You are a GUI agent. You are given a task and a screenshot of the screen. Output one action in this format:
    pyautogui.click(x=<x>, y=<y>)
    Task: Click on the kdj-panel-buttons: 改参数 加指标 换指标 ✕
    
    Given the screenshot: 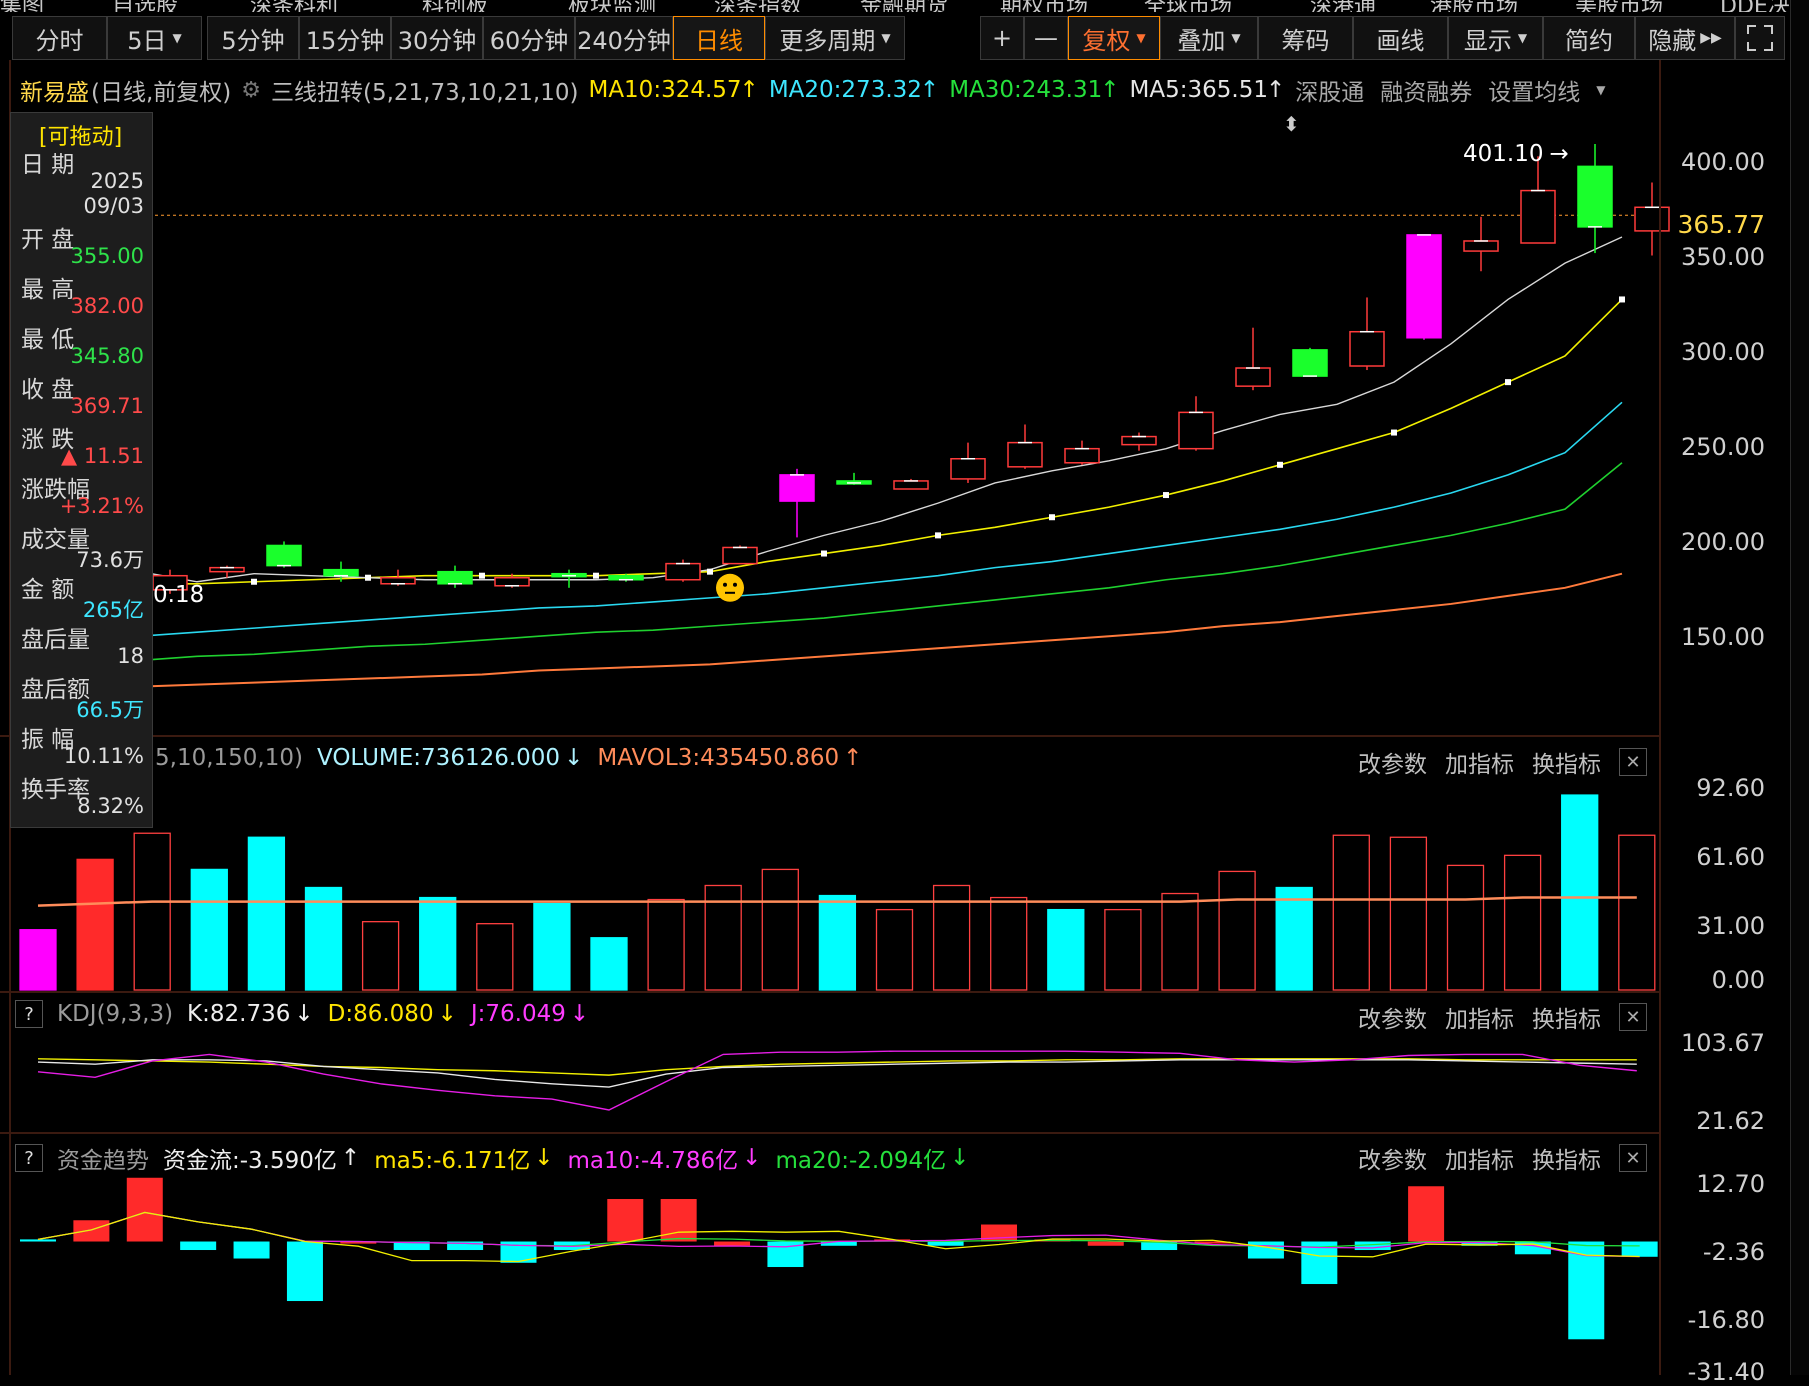 What is the action you would take?
    pyautogui.click(x=1502, y=1017)
    